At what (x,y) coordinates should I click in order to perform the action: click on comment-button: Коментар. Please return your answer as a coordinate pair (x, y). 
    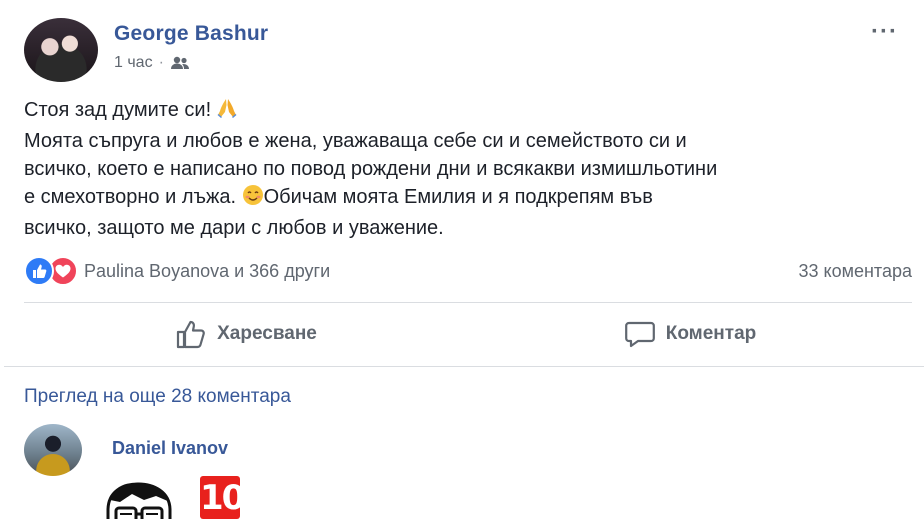
    Looking at the image, I should click on (690, 334).